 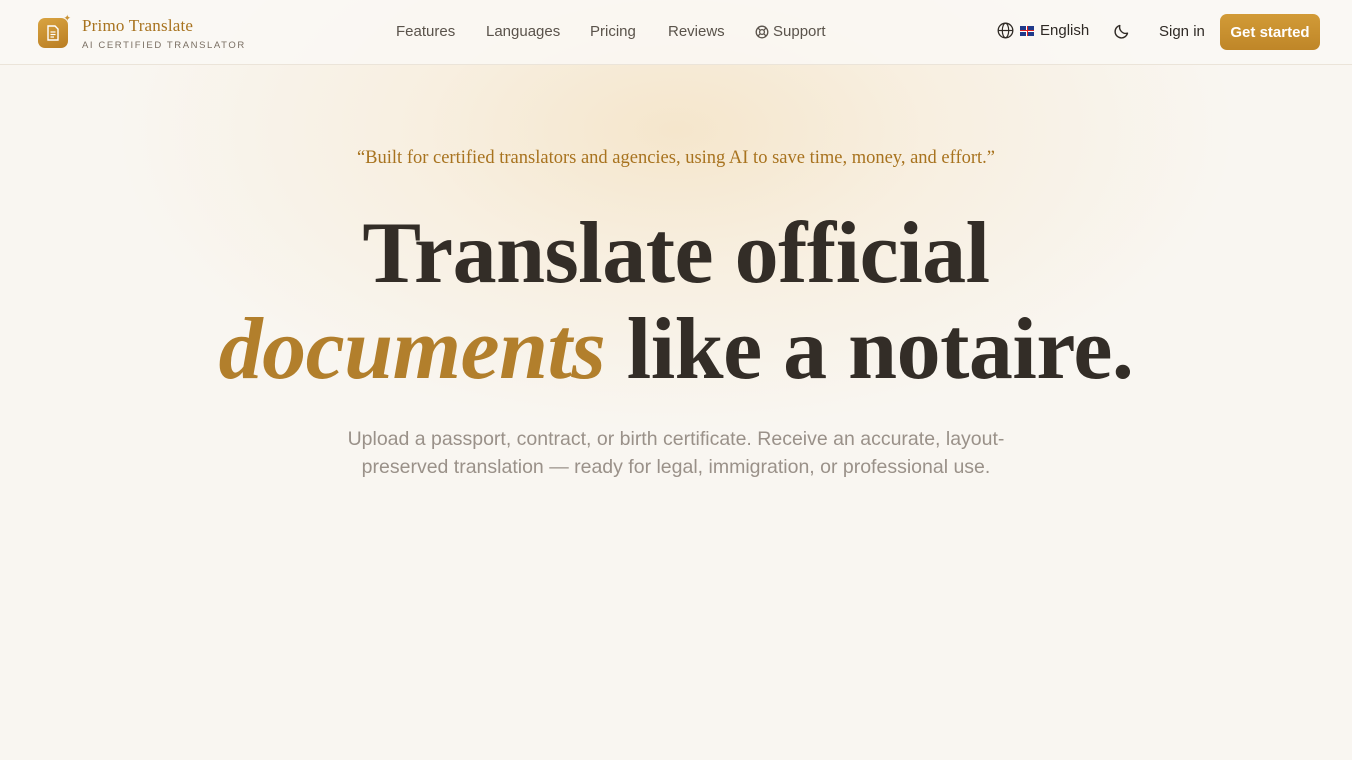 What do you see at coordinates (1005, 30) in the screenshot?
I see `globe-icon` at bounding box center [1005, 30].